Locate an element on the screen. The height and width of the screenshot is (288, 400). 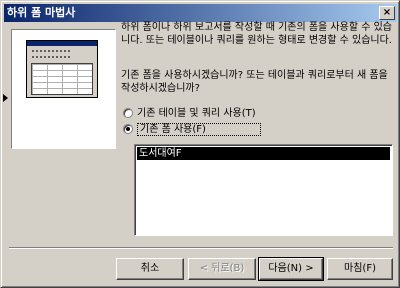
list-item: 도서대여F is located at coordinates (263, 153).